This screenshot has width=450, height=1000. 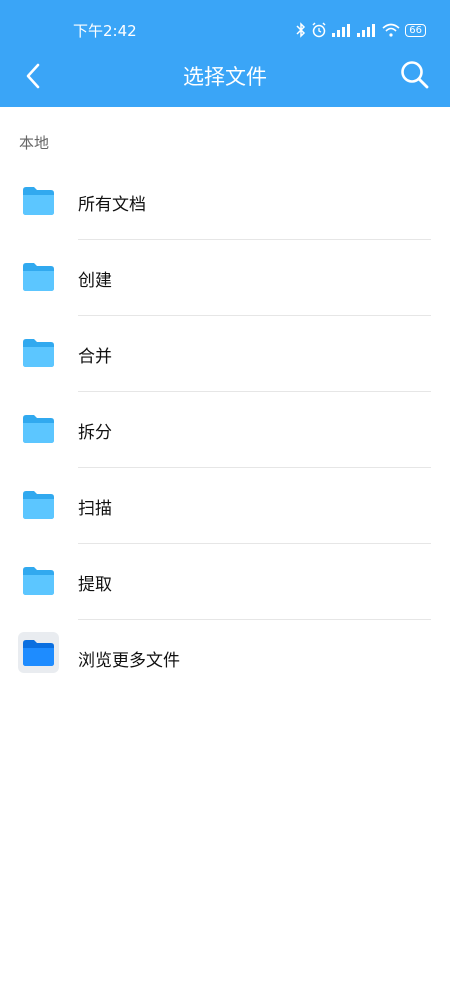 I want to click on search-button, so click(x=415, y=75).